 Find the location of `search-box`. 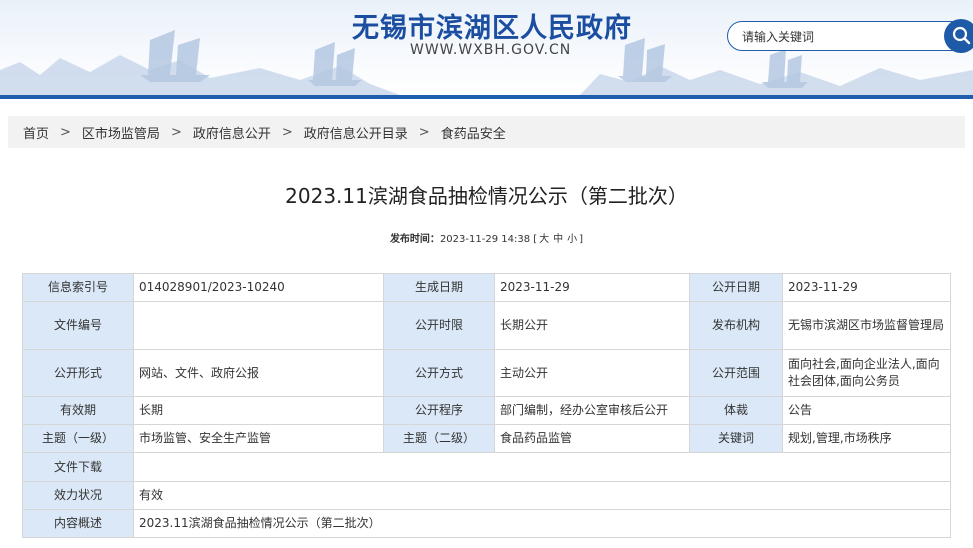

search-box is located at coordinates (847, 36).